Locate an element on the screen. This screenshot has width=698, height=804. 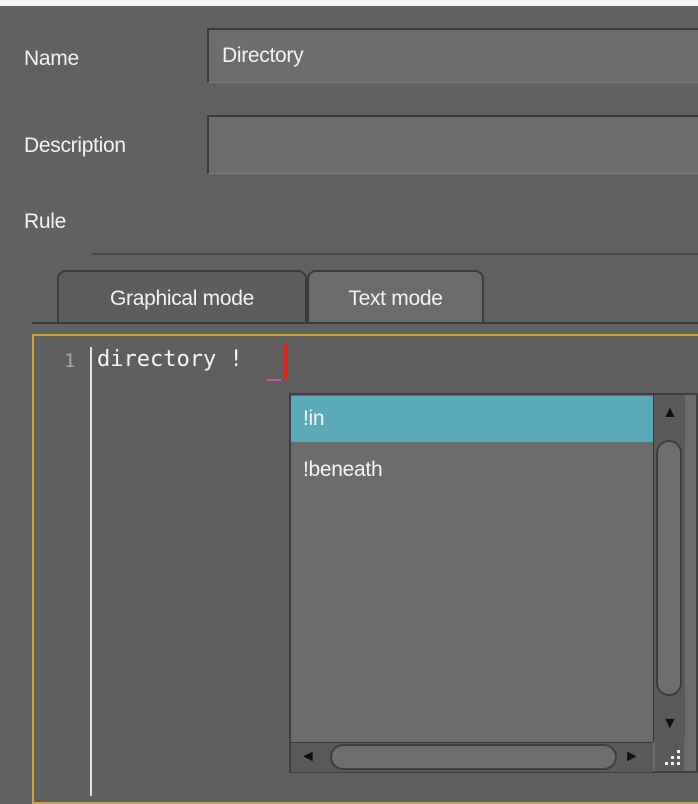
tab-strip-baseline is located at coordinates (365, 323).